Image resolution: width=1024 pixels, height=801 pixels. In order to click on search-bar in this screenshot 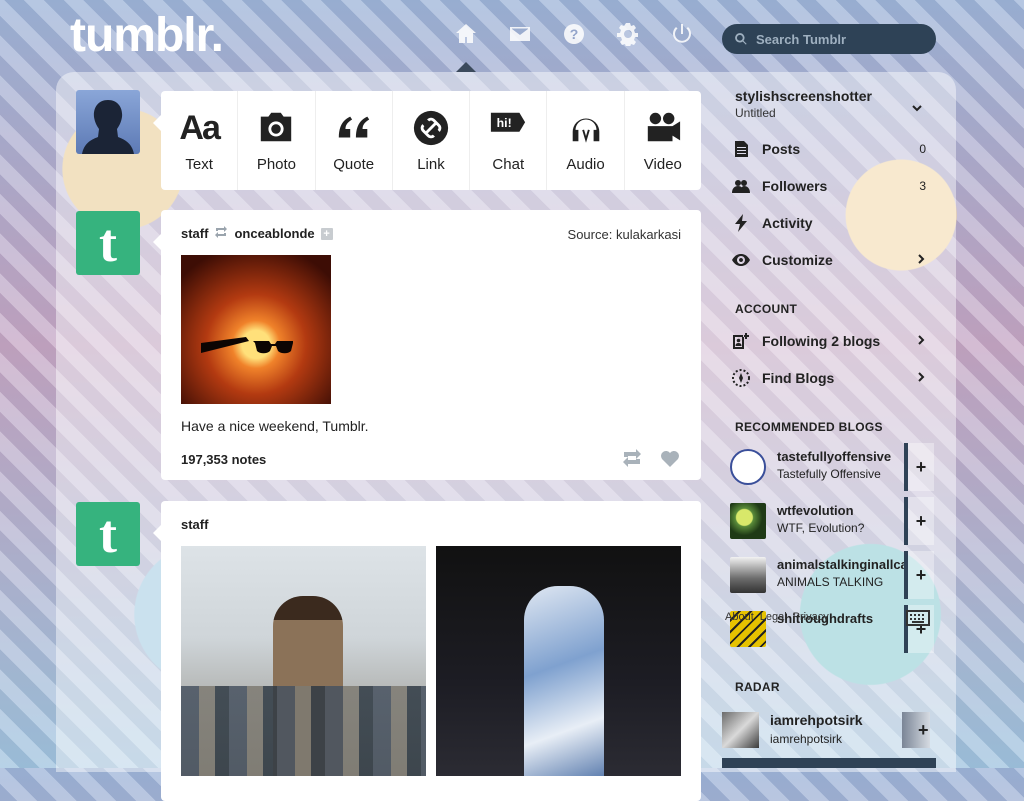, I will do `click(829, 39)`.